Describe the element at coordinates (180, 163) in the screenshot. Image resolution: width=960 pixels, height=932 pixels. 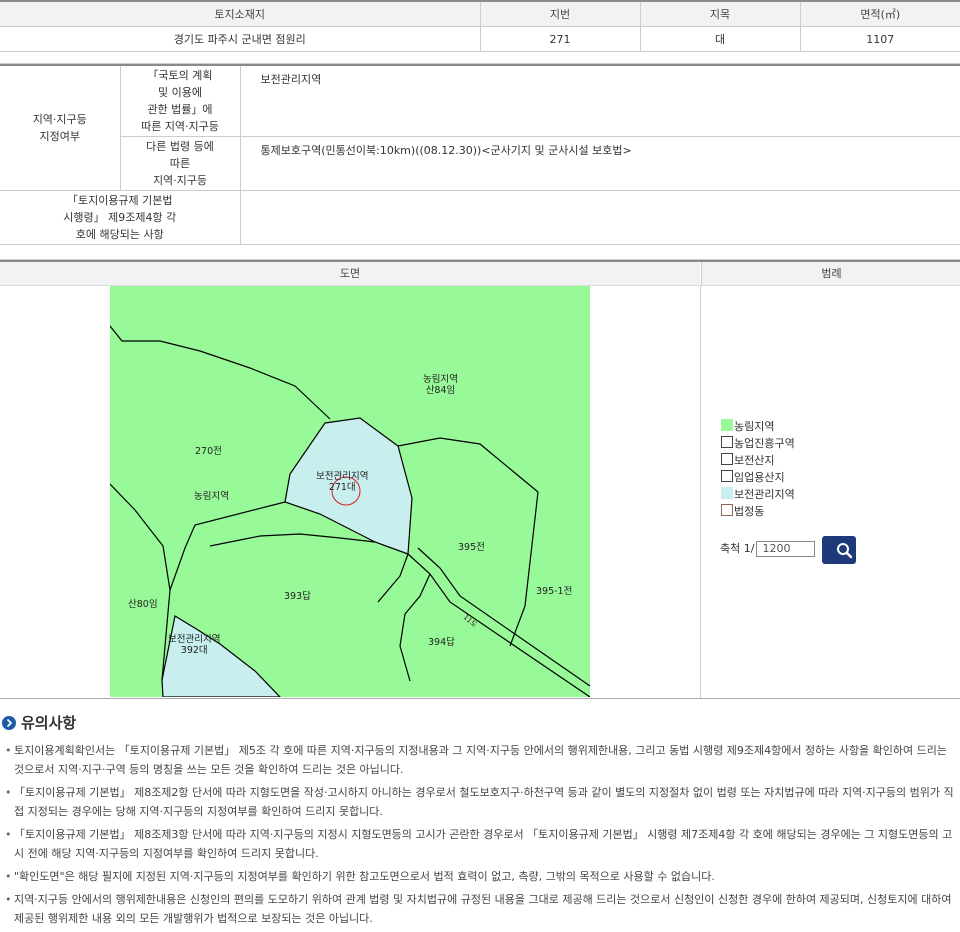
I see `zoning-other-law-label: 다른 법령 등에 따른 지역·지구등` at that location.